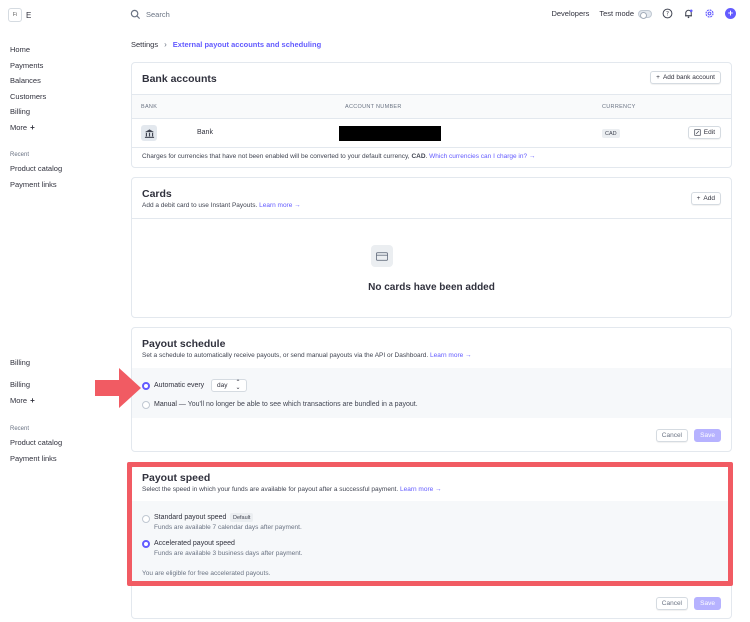 This screenshot has height=622, width=750. I want to click on empty-state-title: No cards have been added, so click(431, 287).